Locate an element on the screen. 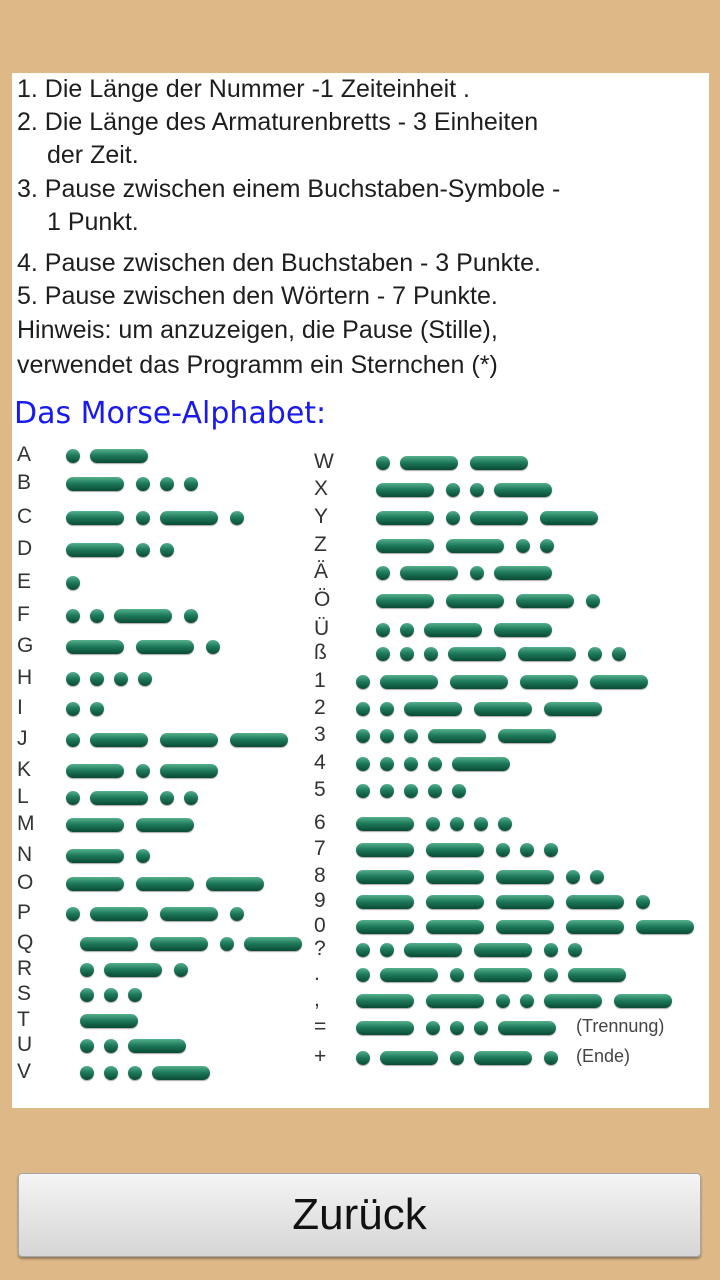  morse-char: 4 is located at coordinates (320, 762).